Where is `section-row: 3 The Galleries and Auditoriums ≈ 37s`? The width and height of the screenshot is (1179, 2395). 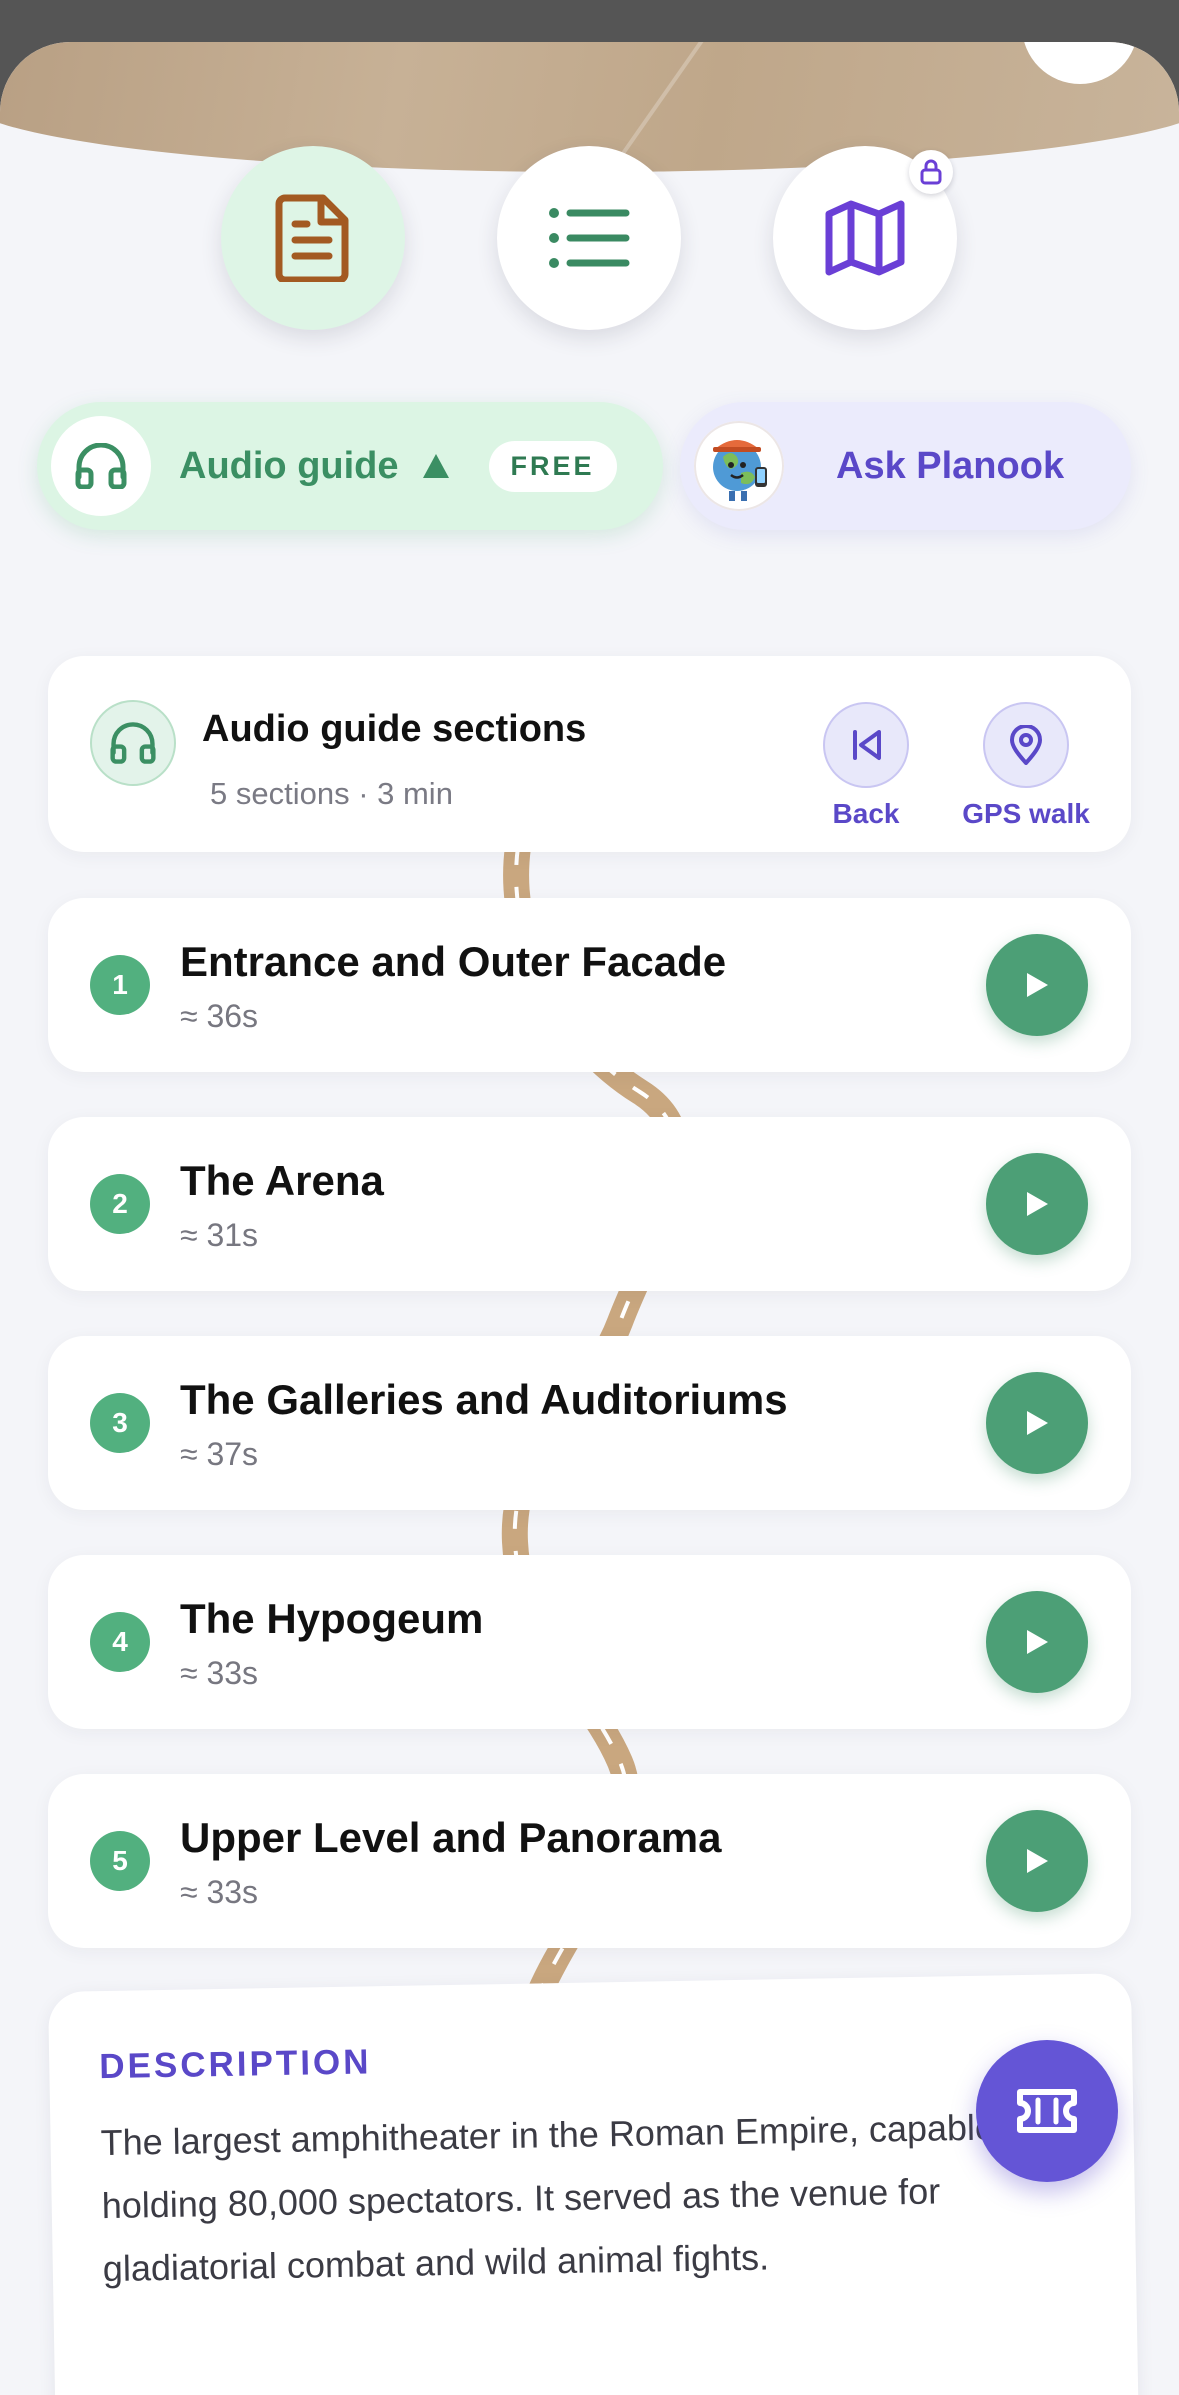
section-row: 3 The Galleries and Auditoriums ≈ 37s is located at coordinates (589, 1423).